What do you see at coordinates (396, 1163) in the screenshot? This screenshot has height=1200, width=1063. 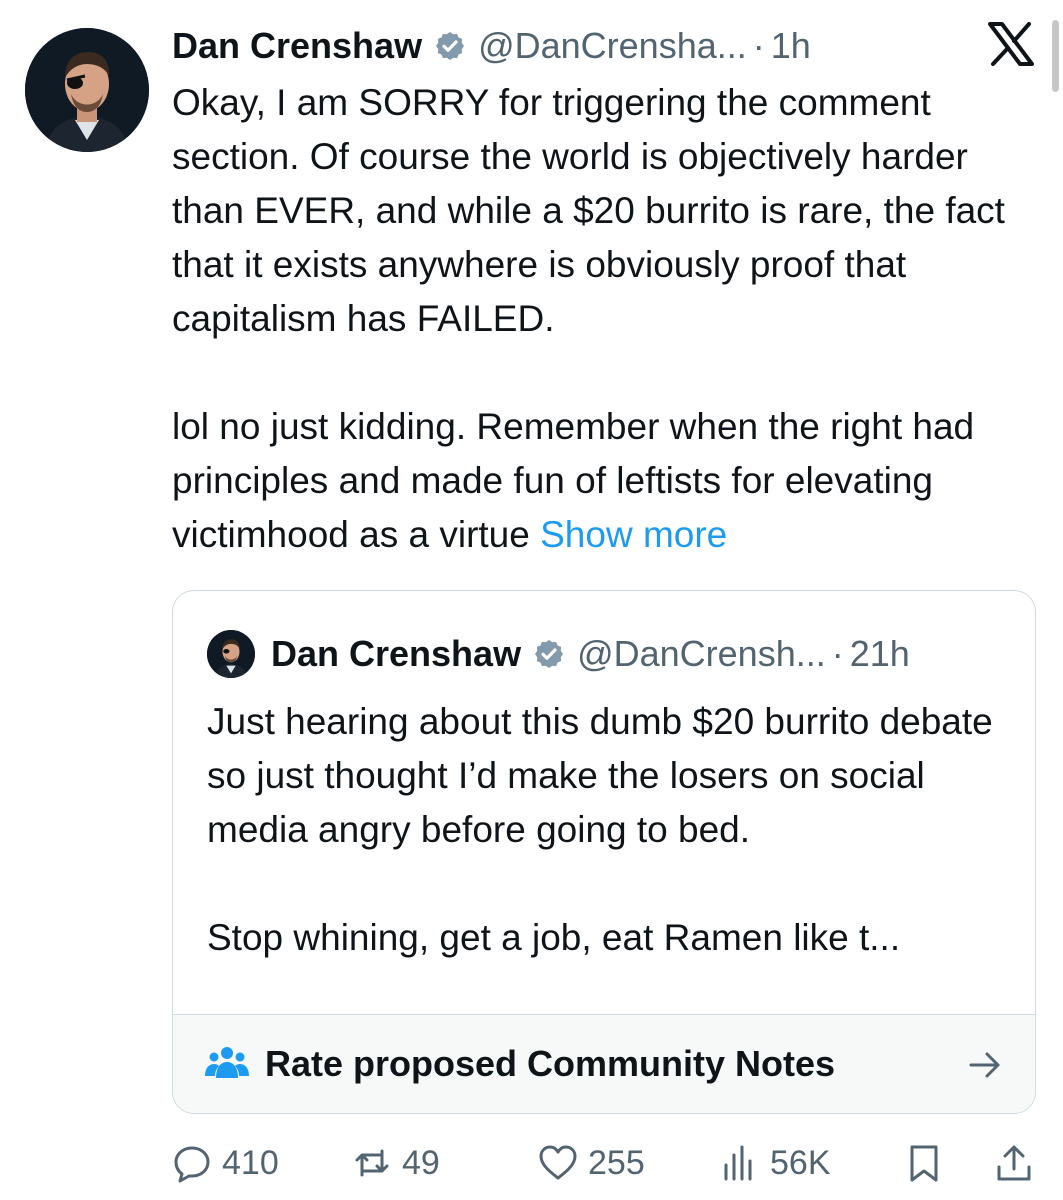 I see `repost-button: 49` at bounding box center [396, 1163].